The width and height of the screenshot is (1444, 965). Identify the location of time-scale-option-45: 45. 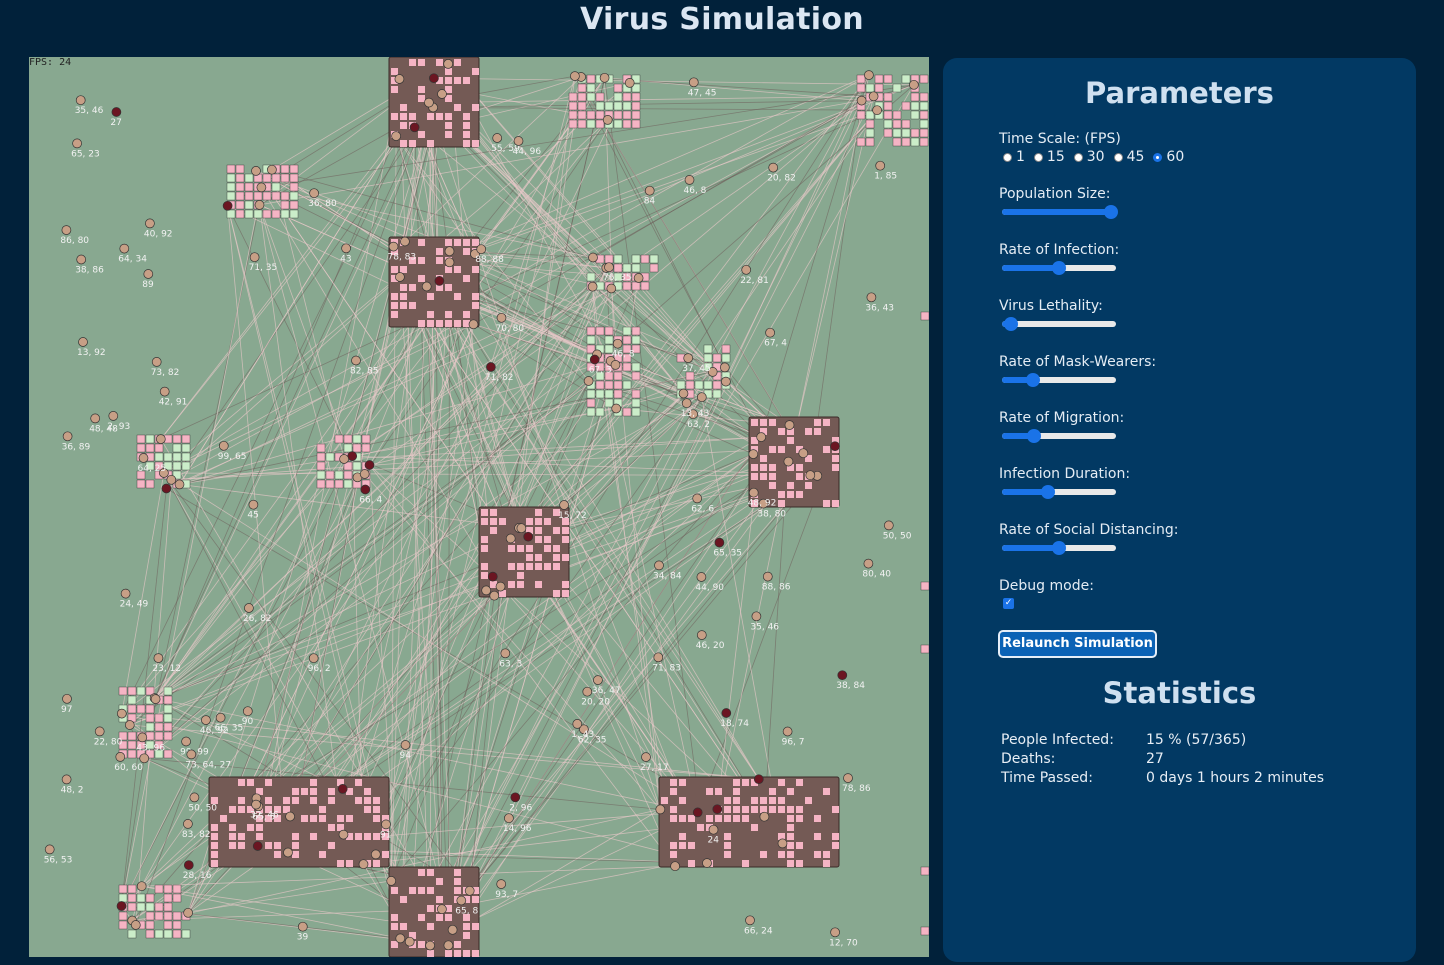
(1128, 157).